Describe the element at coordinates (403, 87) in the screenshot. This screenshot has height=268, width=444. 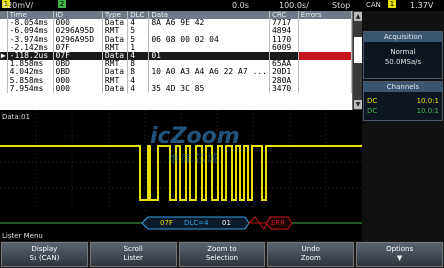
I see `channels-title: Channels` at that location.